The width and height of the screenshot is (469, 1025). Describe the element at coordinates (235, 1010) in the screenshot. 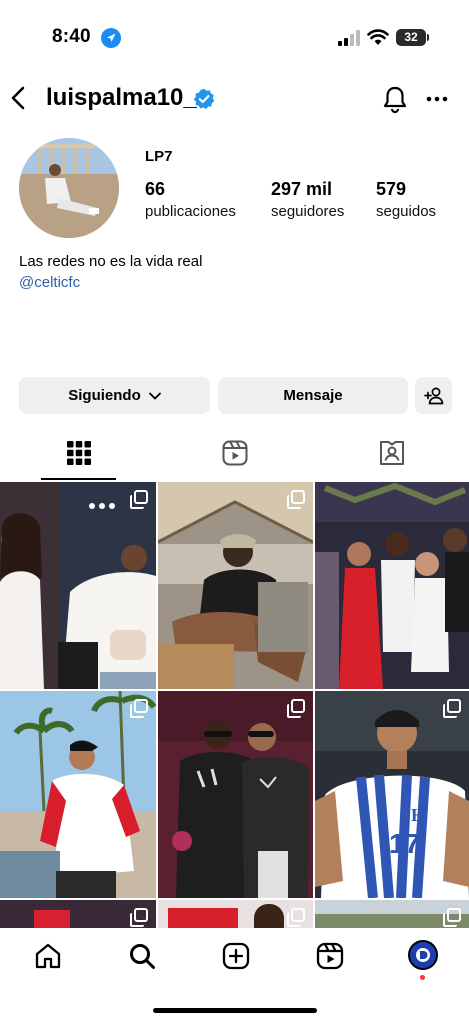

I see `home-indicator` at that location.